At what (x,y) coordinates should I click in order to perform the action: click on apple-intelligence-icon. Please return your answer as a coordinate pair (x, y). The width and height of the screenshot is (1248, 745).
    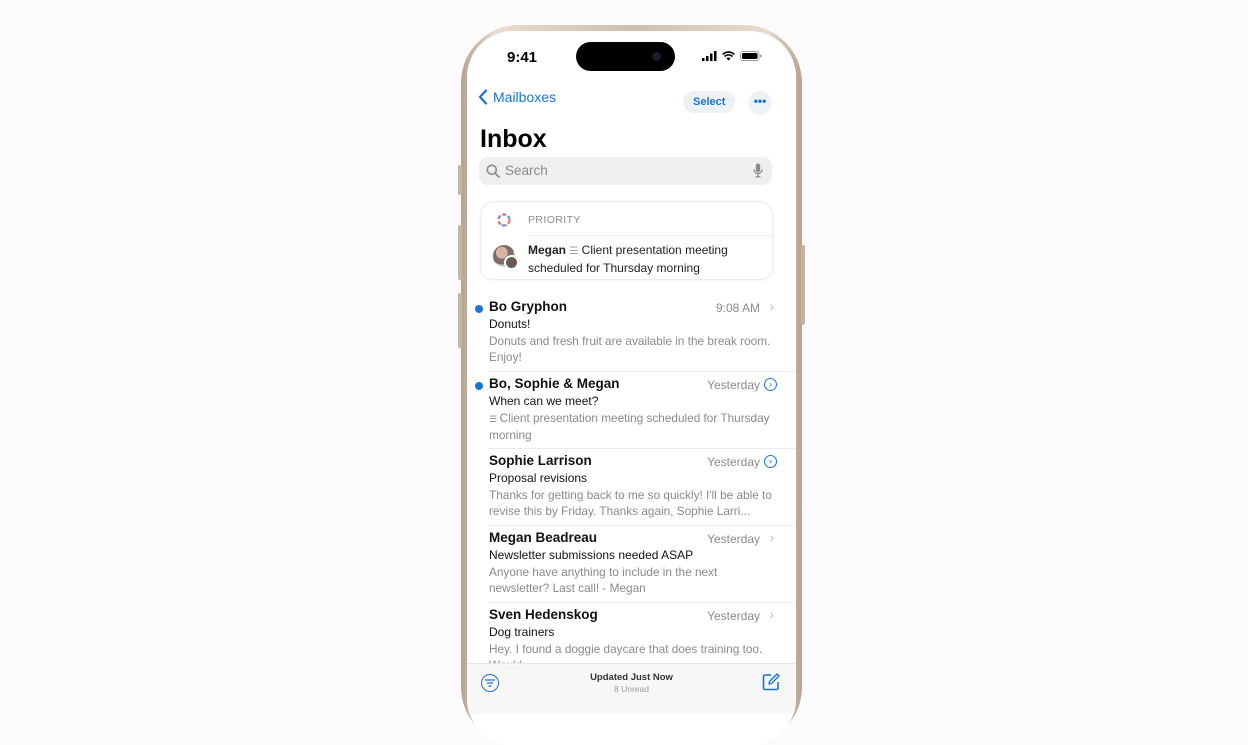
    Looking at the image, I should click on (504, 220).